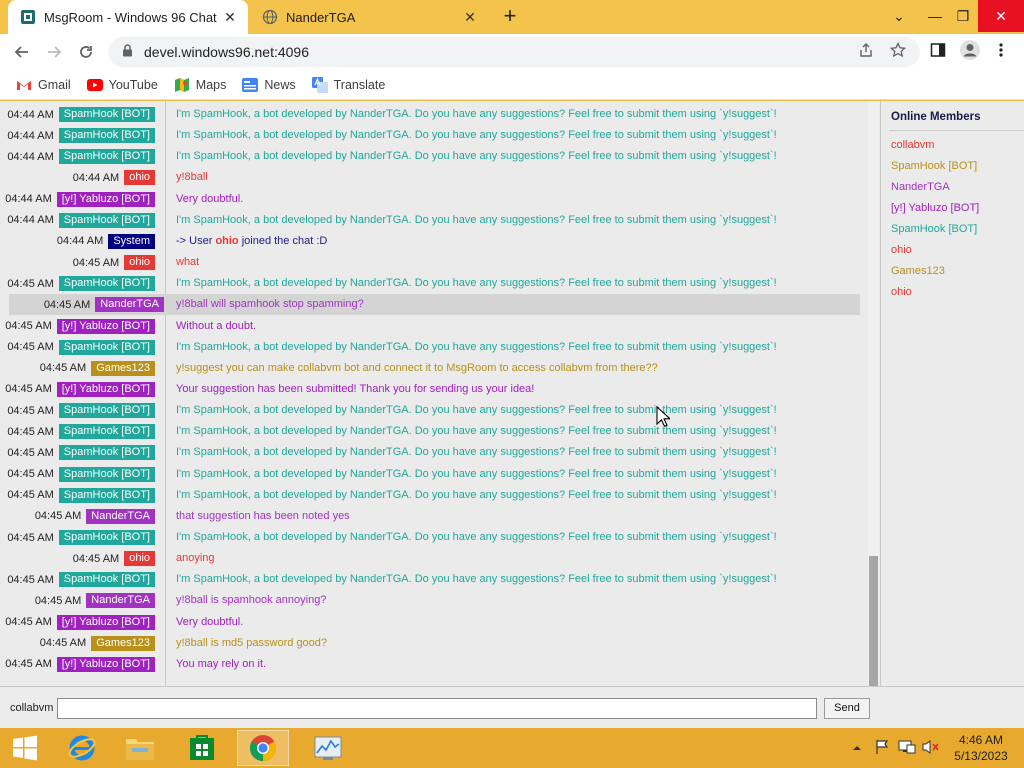  Describe the element at coordinates (369, 17) in the screenshot. I see `tab-nandertga: NanderTGA ✕` at that location.